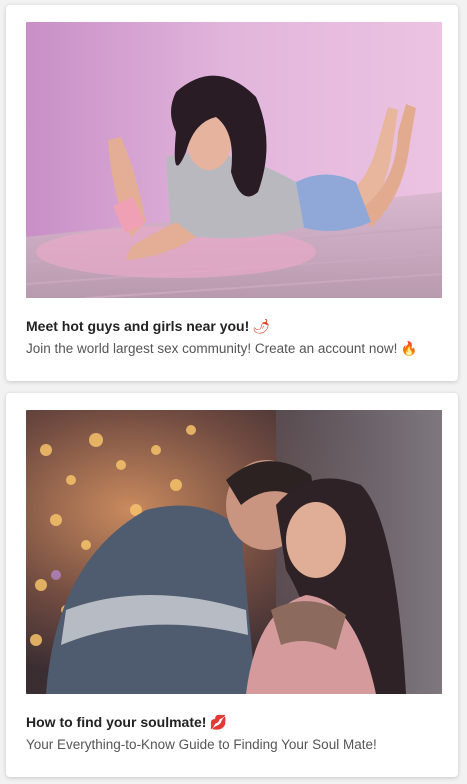 The image size is (467, 784). I want to click on ad-title: Meet hot guys and girls near you! 🌶, so click(233, 326).